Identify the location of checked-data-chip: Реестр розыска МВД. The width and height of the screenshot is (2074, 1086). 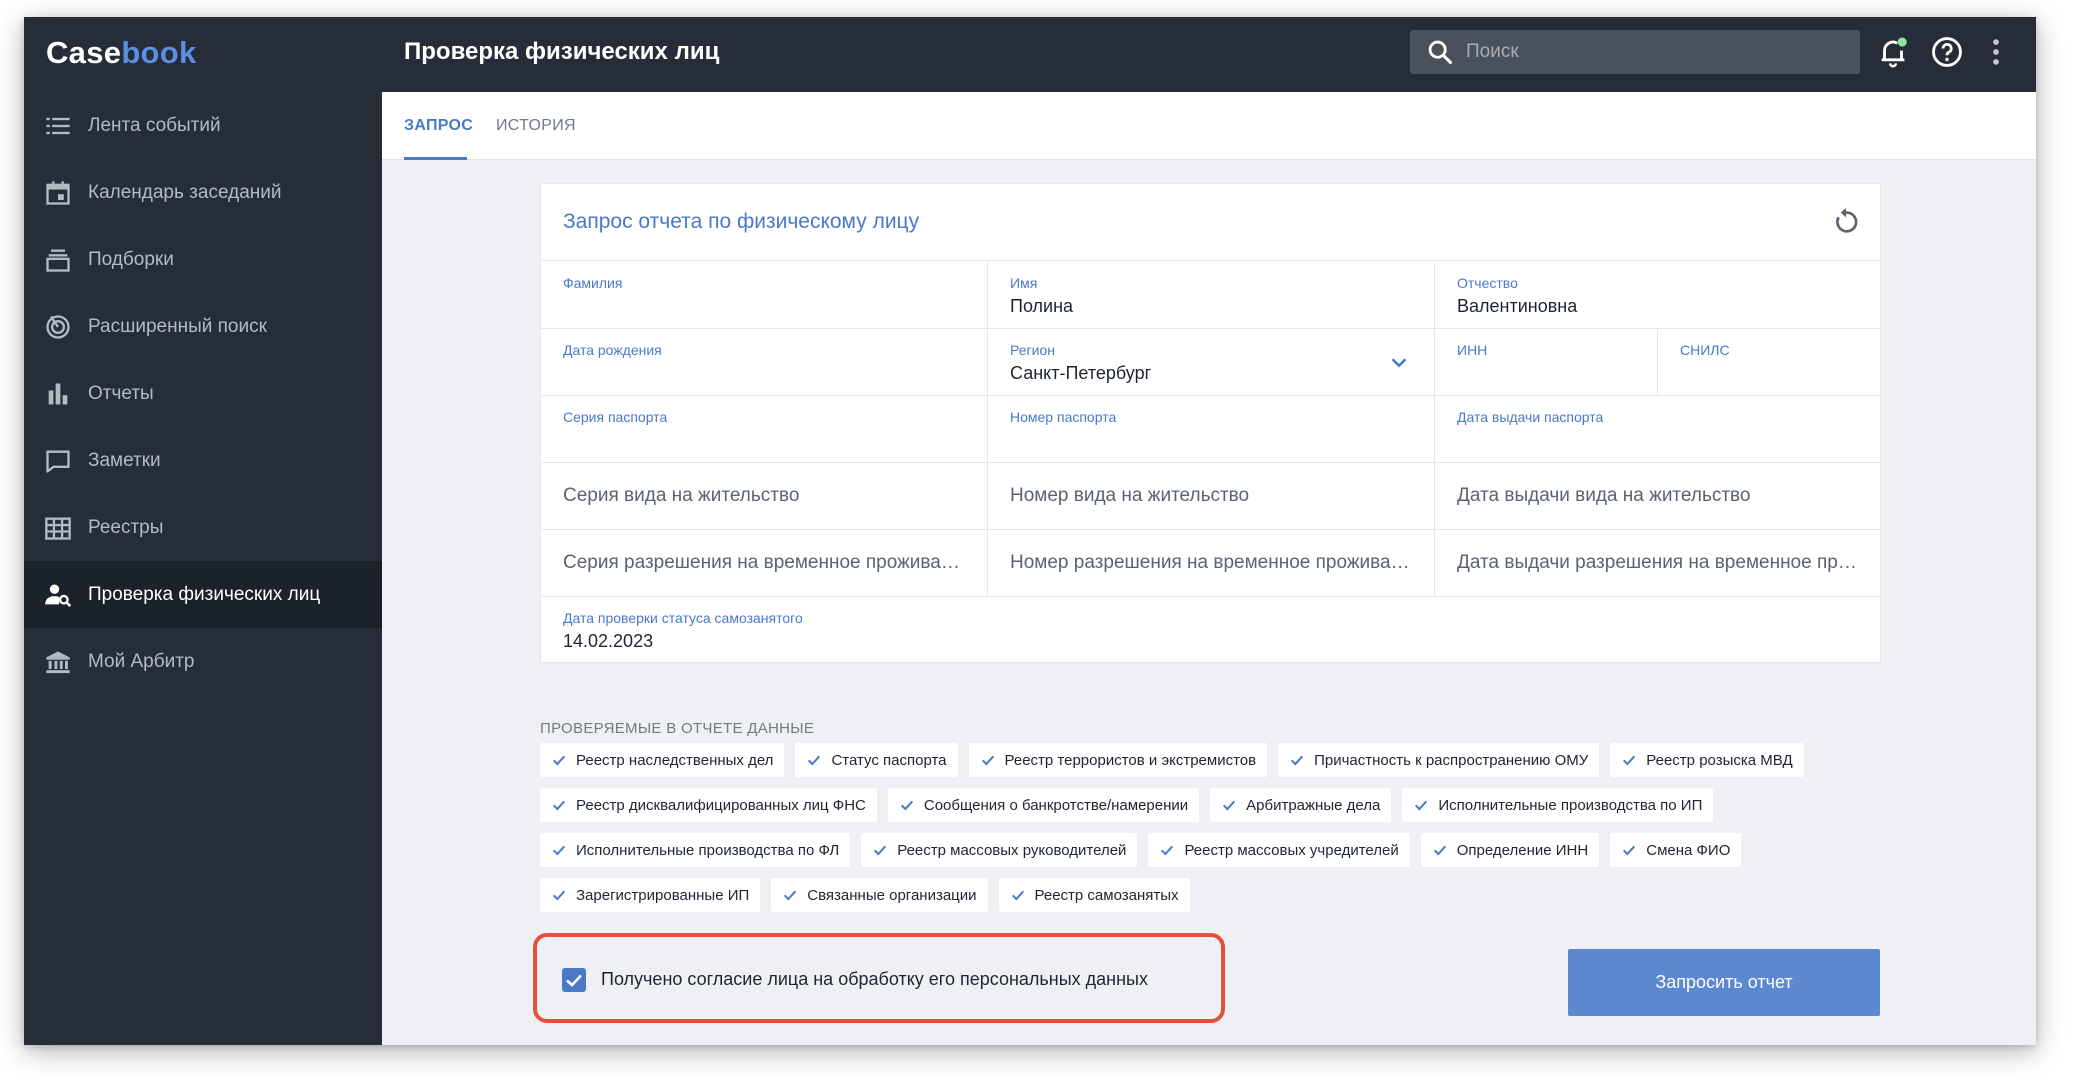
(1707, 760).